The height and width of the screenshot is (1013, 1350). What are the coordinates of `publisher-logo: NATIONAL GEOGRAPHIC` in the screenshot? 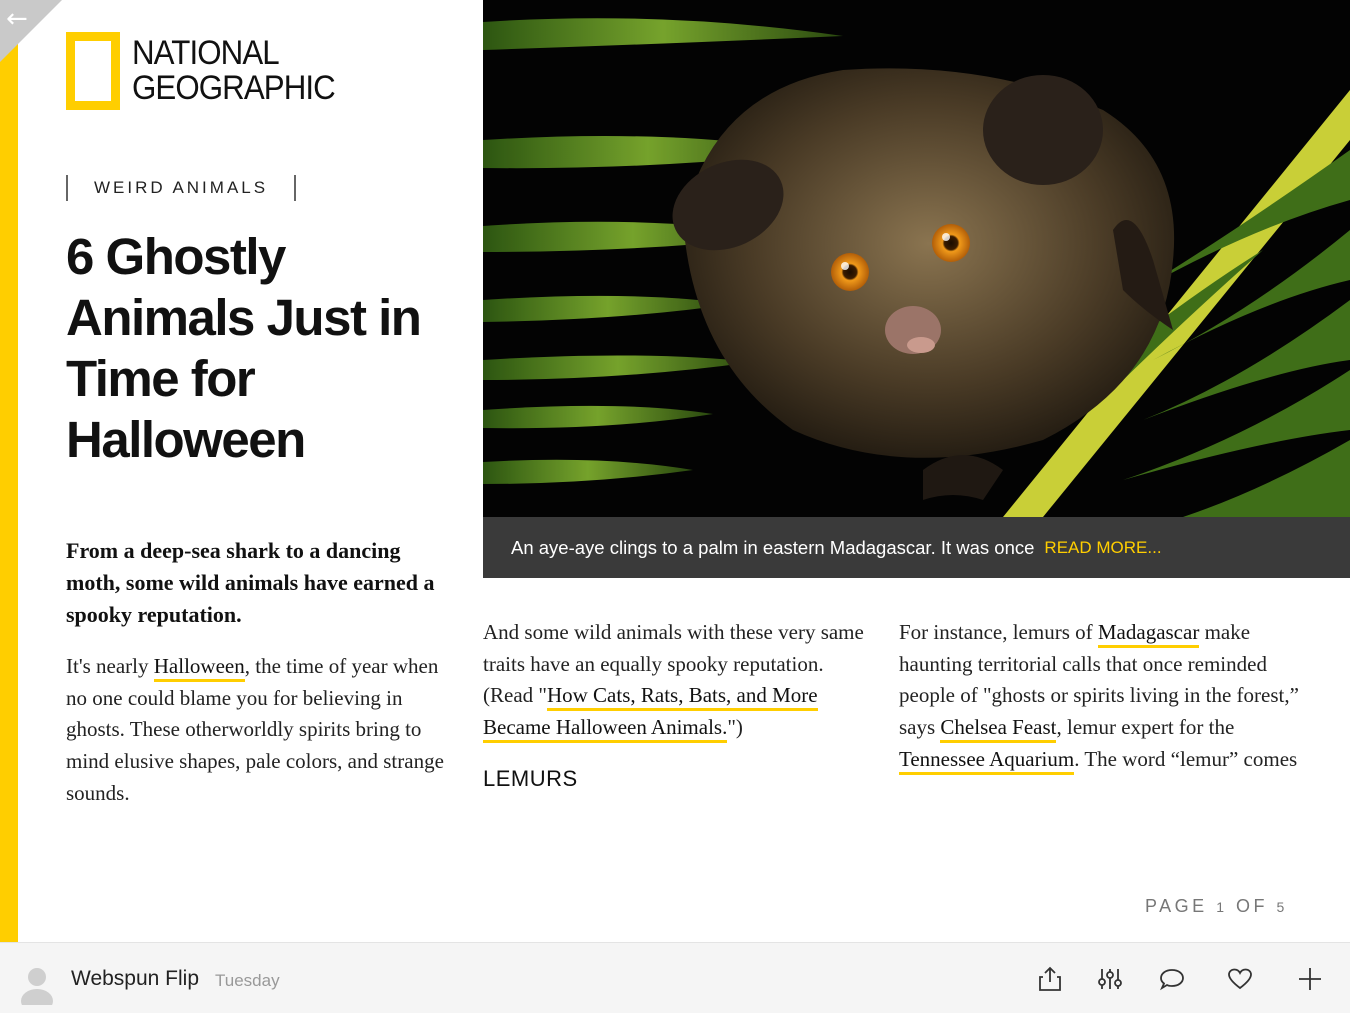 It's located at (209, 71).